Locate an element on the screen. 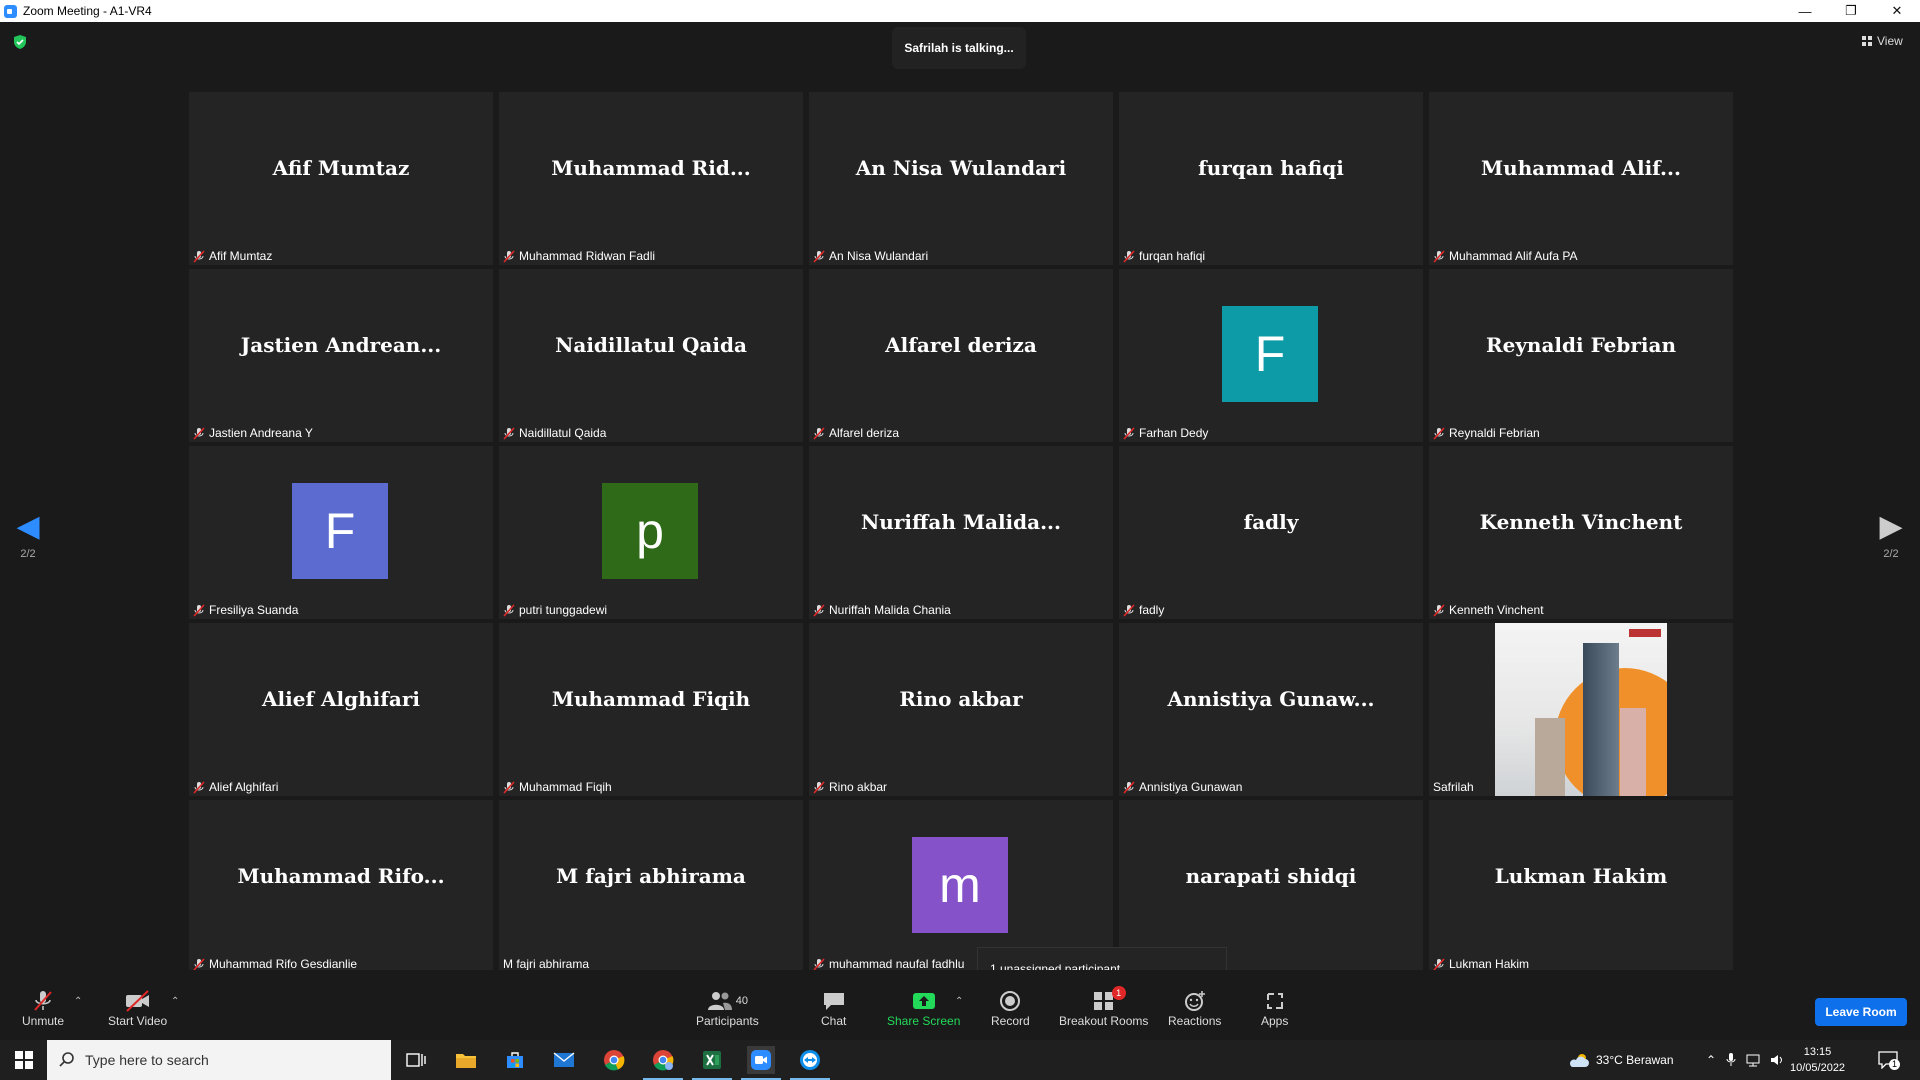 This screenshot has height=1080, width=1920. participant-tile: Muhammad Fiqih Muhammad Fiqih is located at coordinates (651, 709).